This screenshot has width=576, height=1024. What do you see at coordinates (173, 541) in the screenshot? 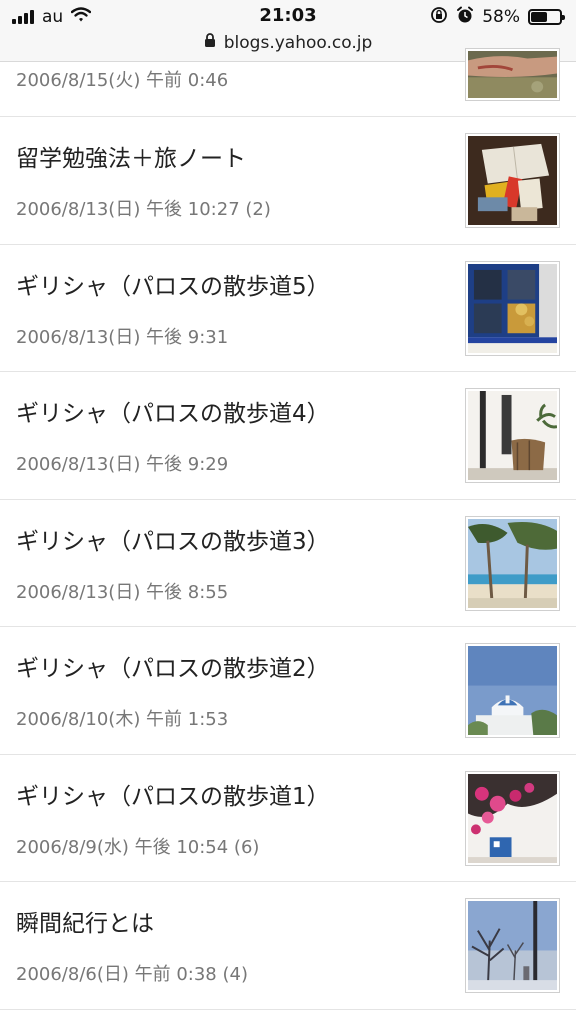
I see `post-title: ギリシャ（パロスの散歩道3）` at bounding box center [173, 541].